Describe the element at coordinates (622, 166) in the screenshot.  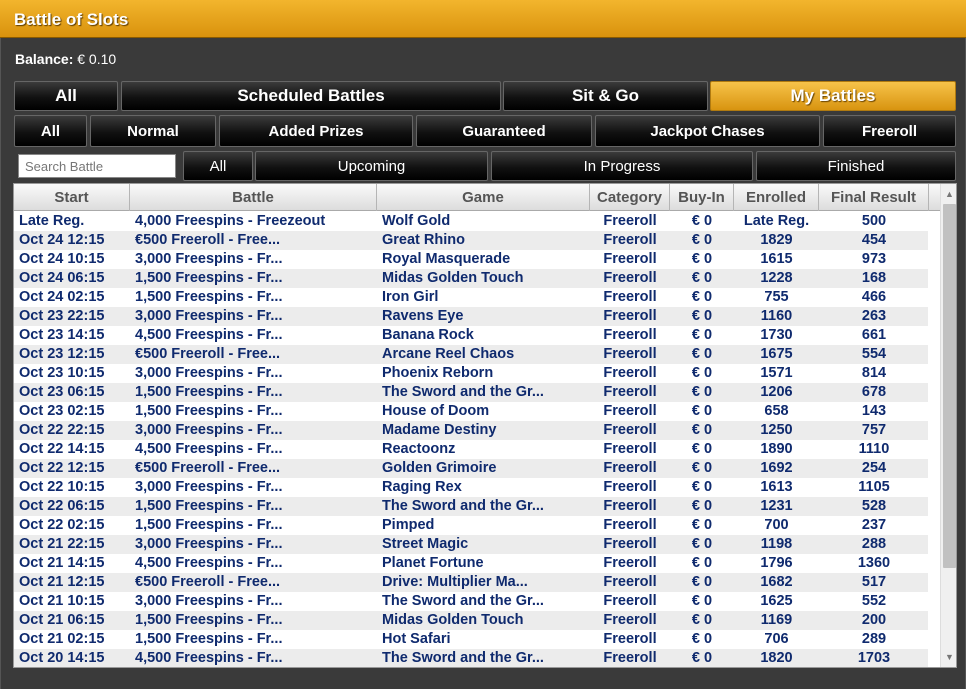
I see `status-in-progress: In Progress` at that location.